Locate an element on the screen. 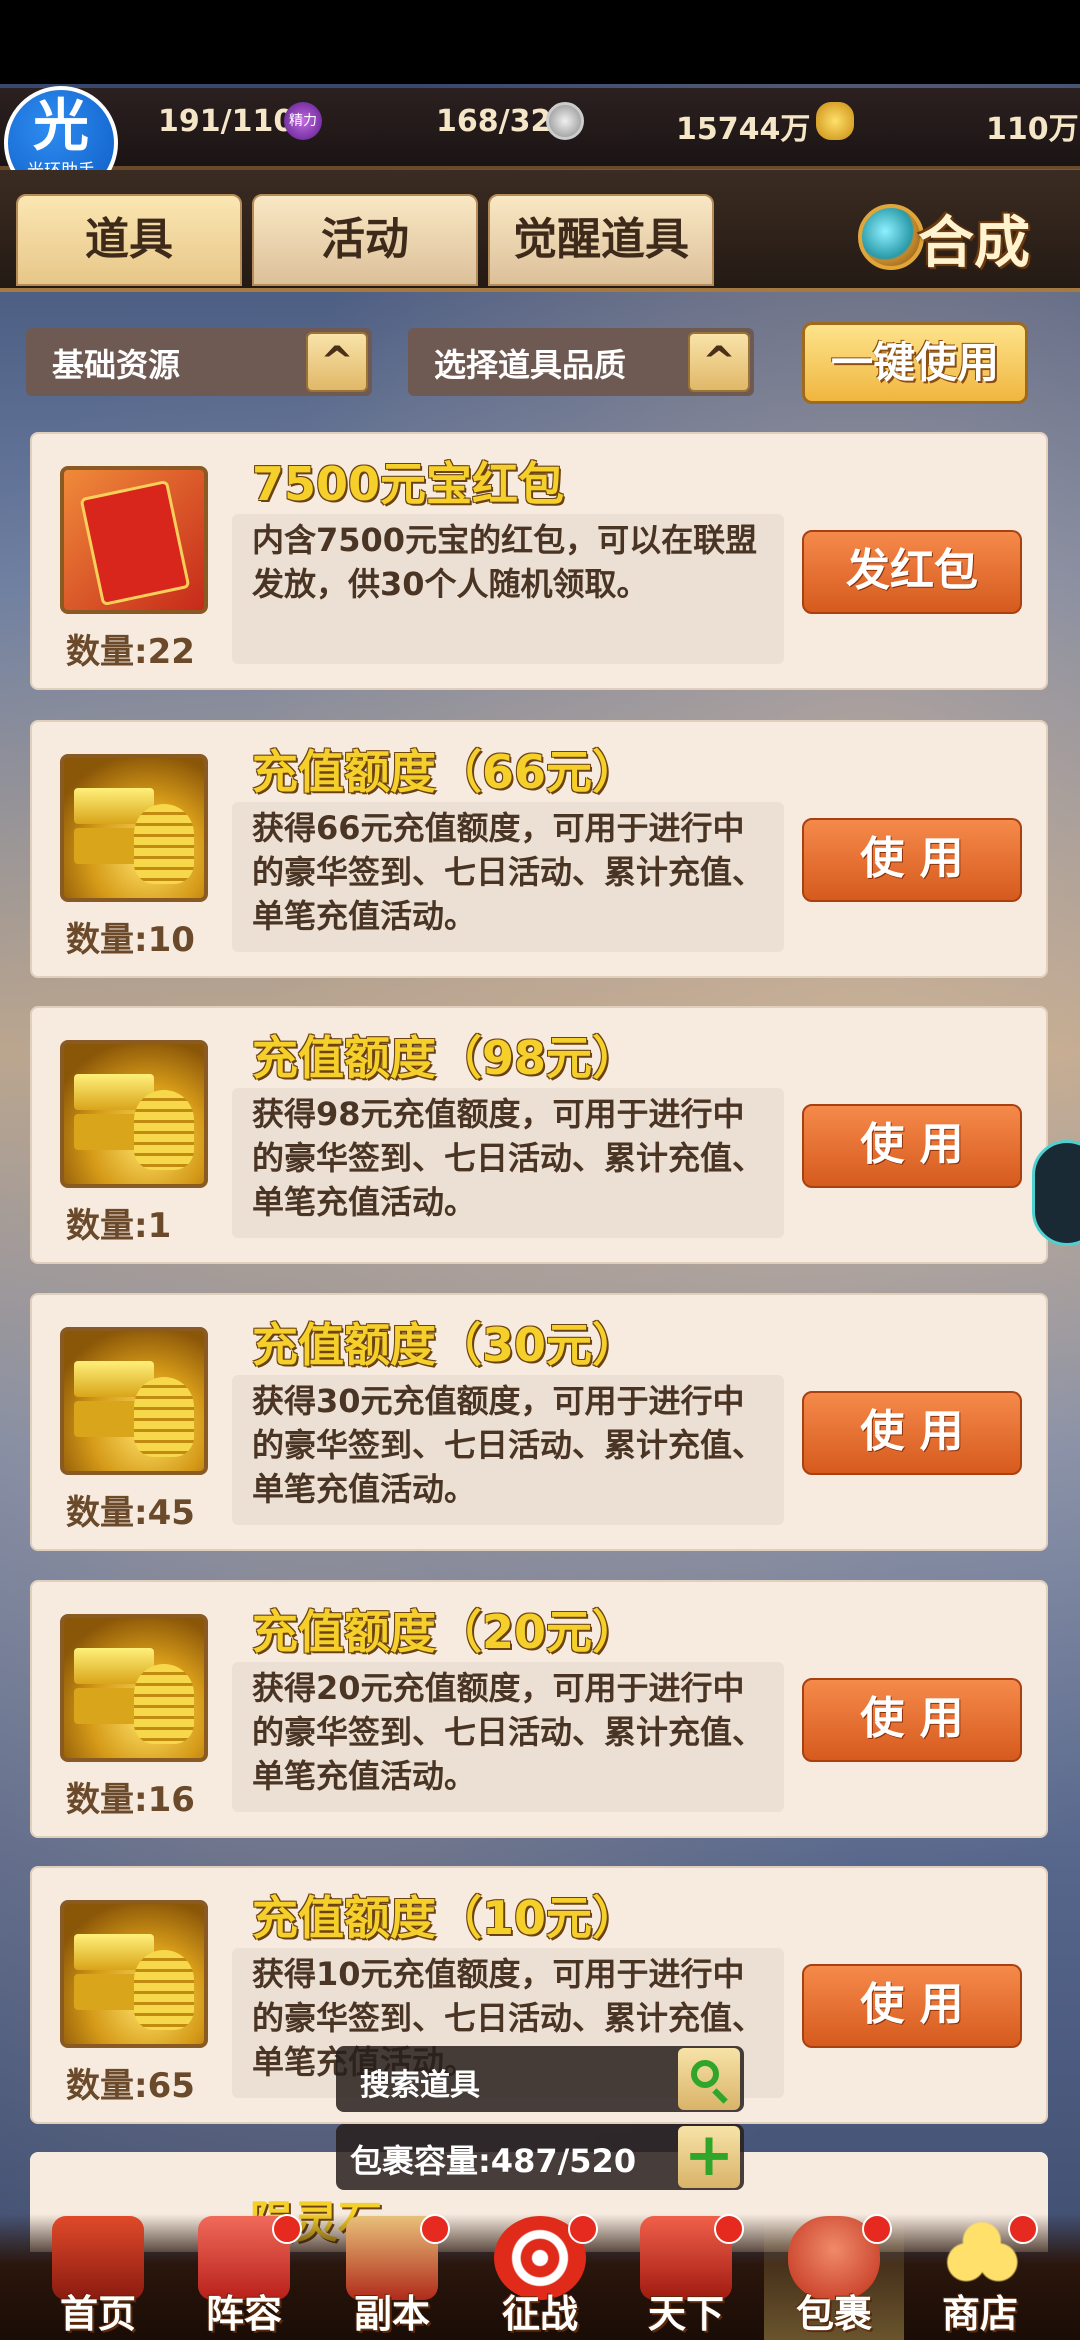 This screenshot has height=2340, width=1080. red-envelope-icon is located at coordinates (134, 540).